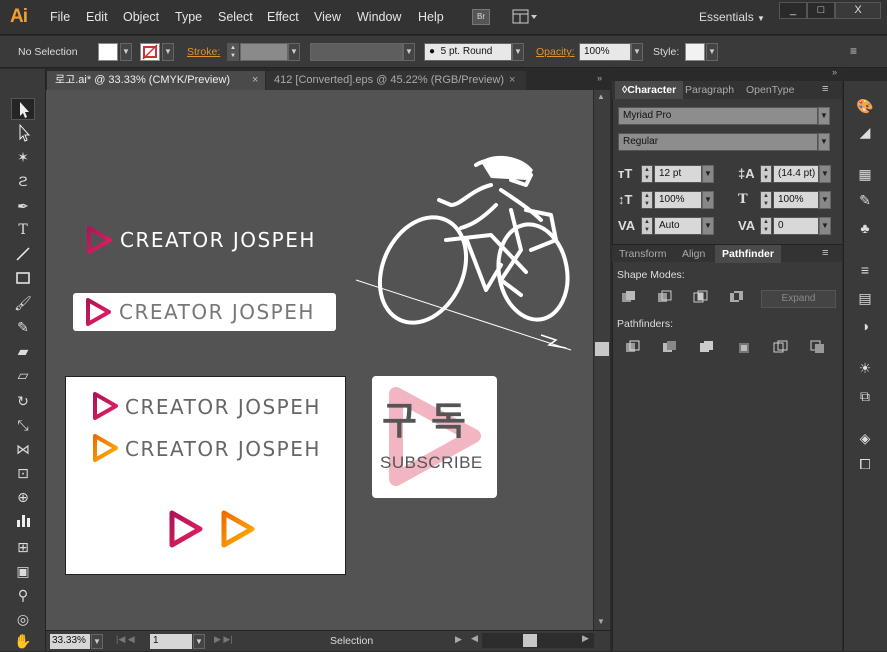  What do you see at coordinates (825, 226) in the screenshot?
I see `tracking-dropdown: ▼` at bounding box center [825, 226].